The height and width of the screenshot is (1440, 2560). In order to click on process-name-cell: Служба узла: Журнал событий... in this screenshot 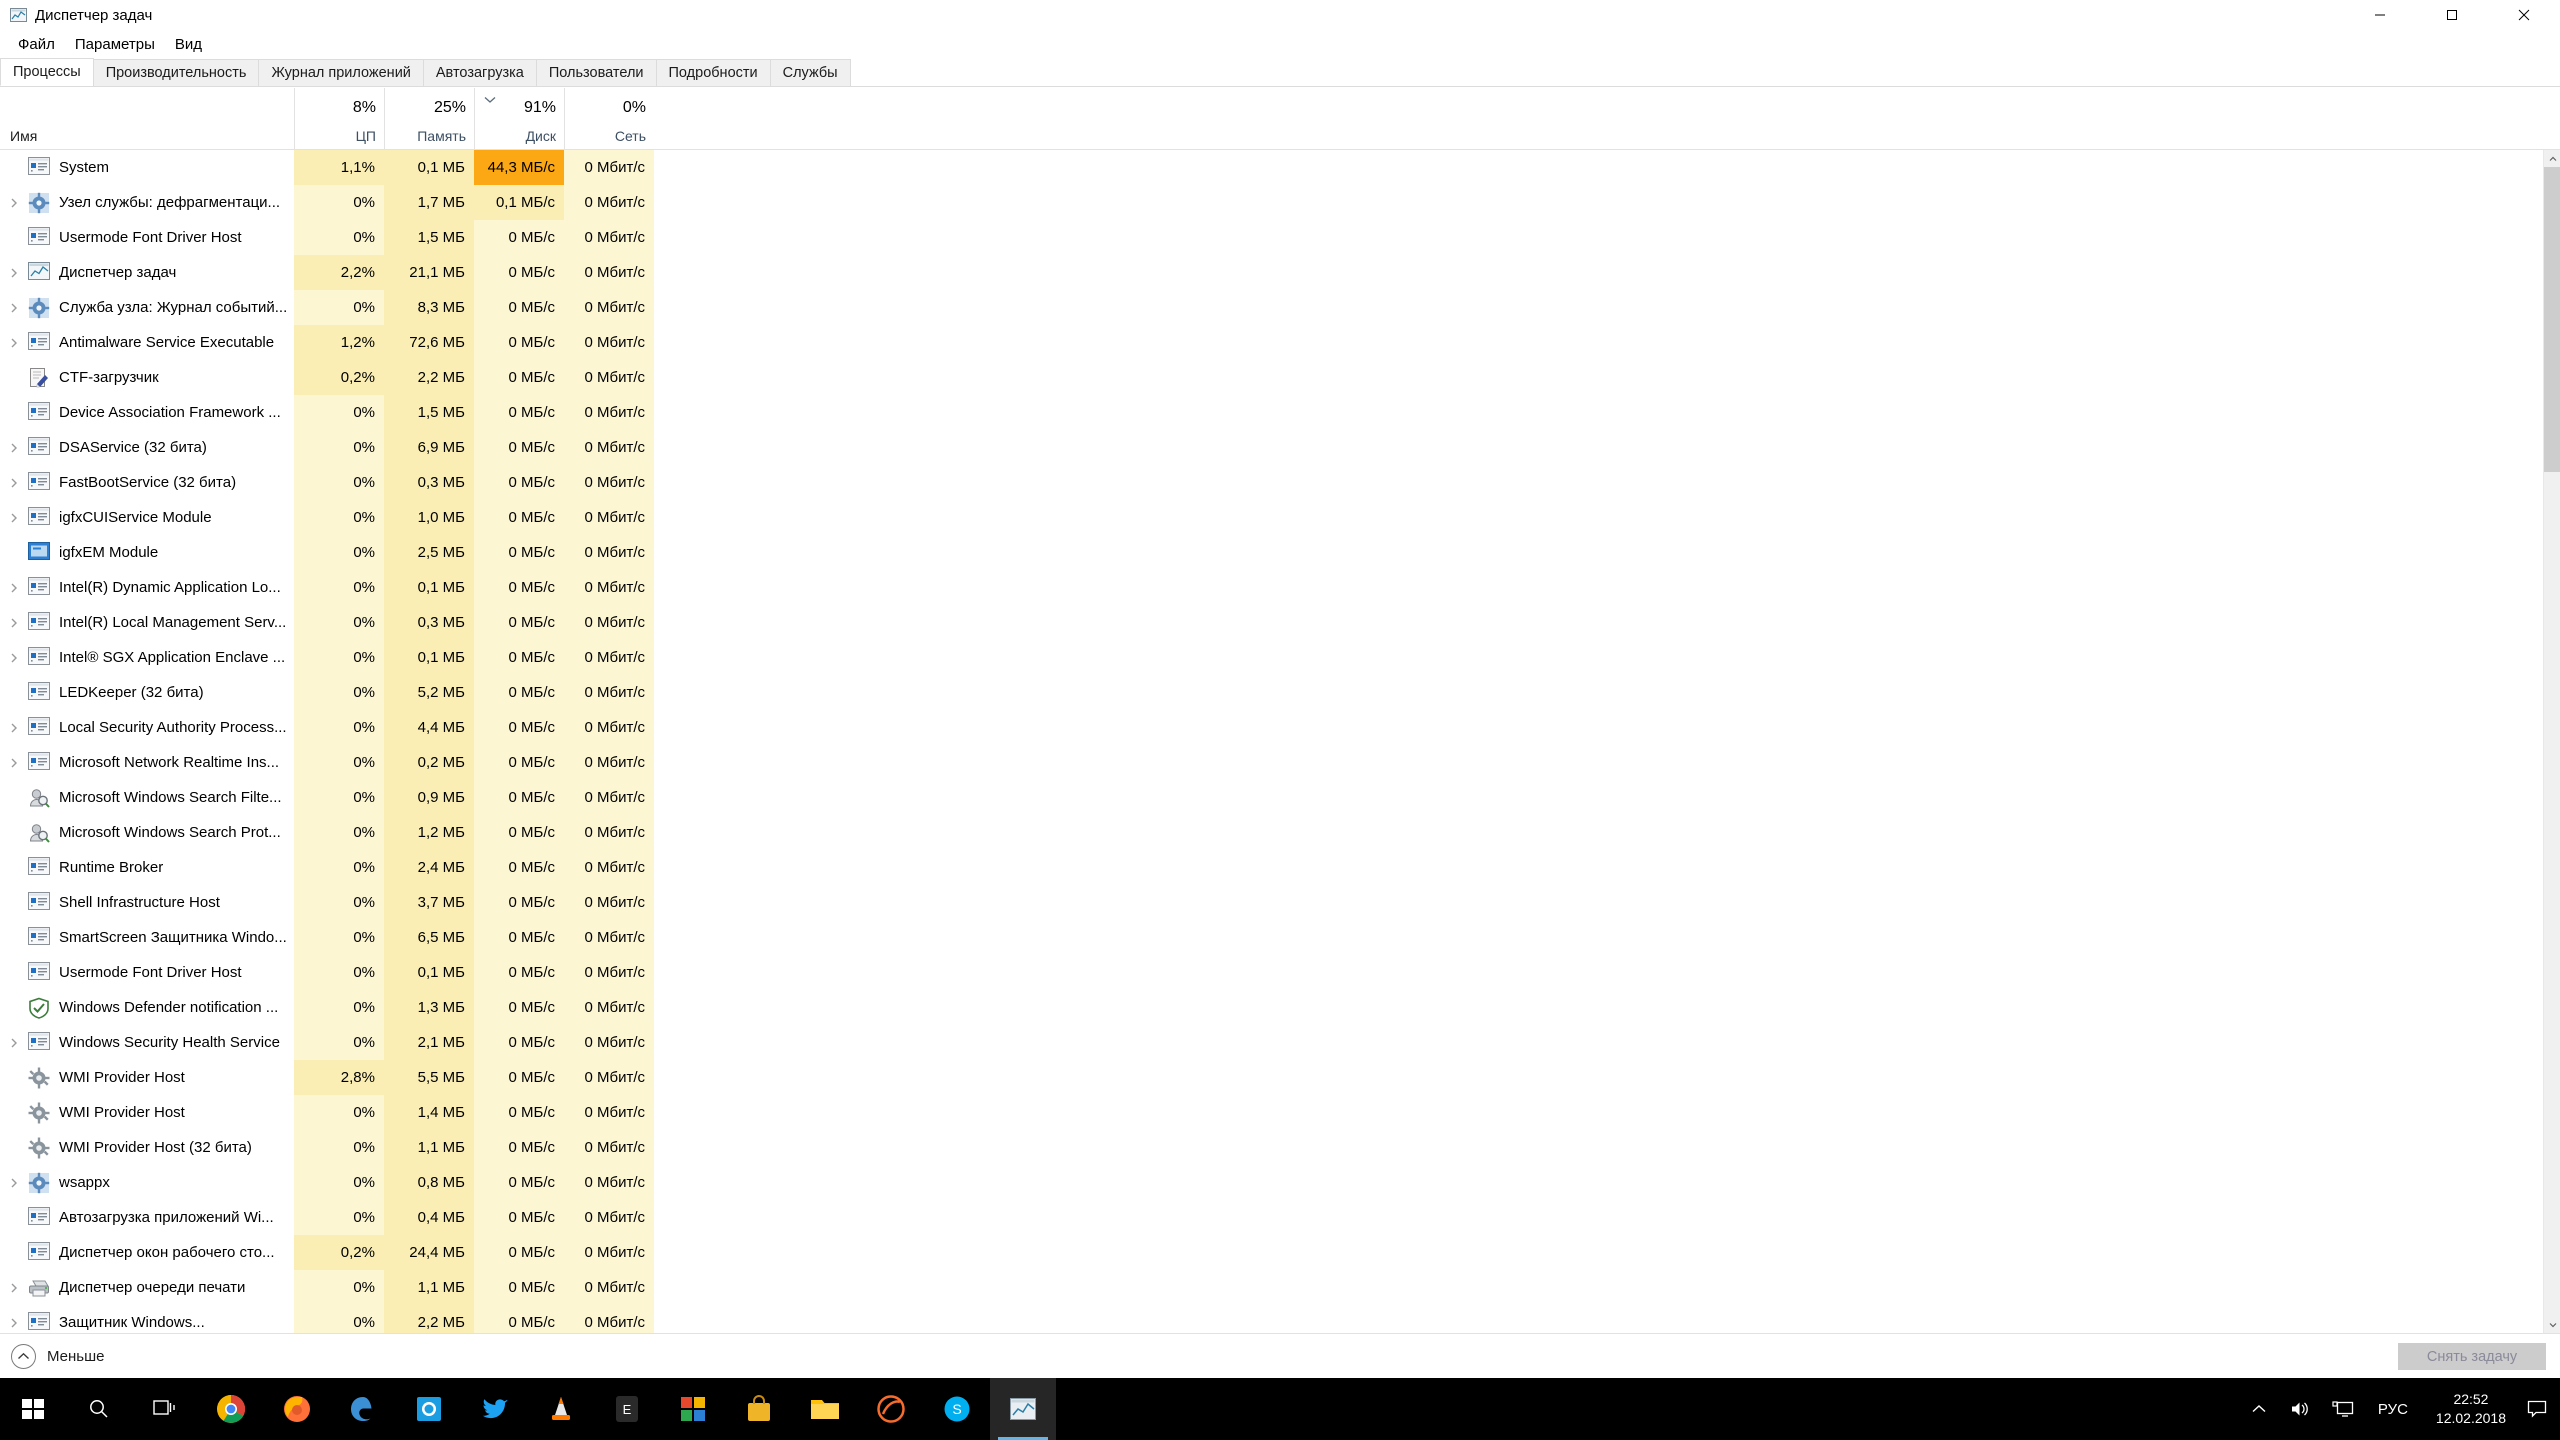, I will do `click(147, 307)`.